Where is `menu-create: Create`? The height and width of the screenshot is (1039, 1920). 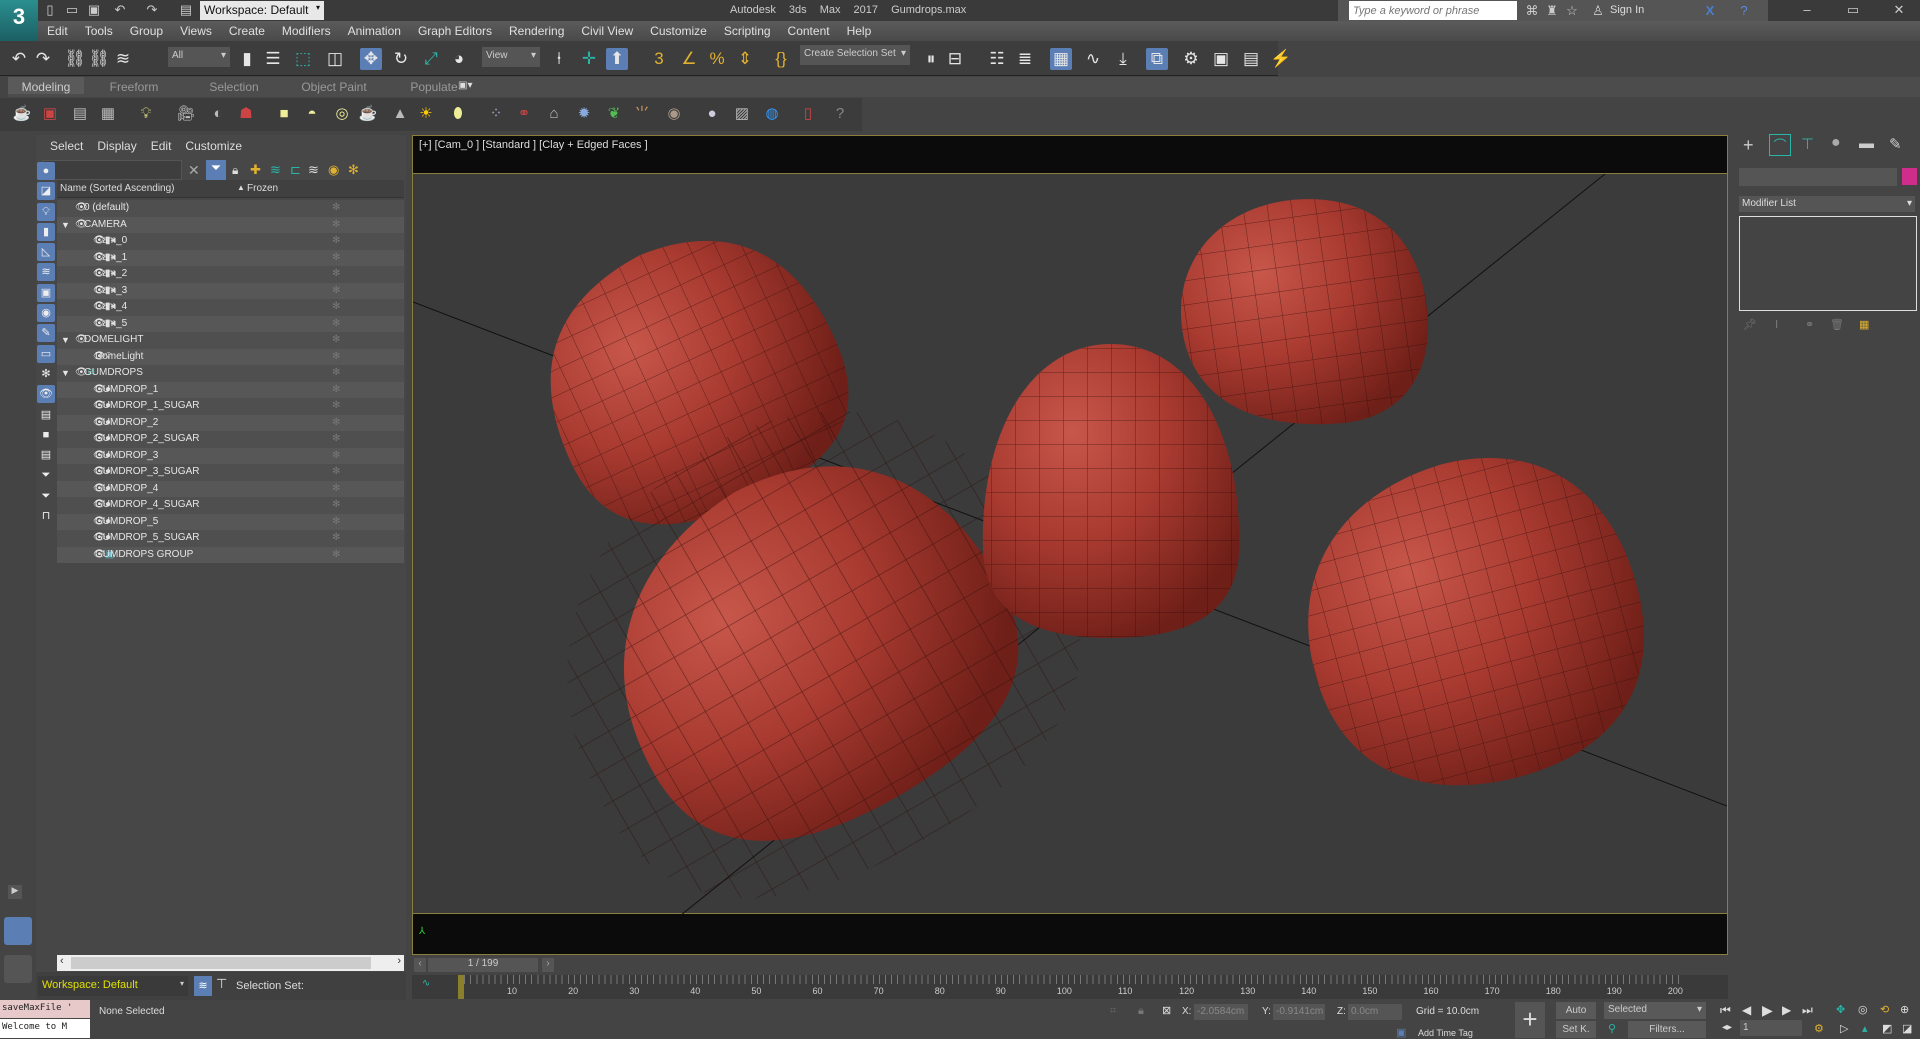
menu-create: Create is located at coordinates (246, 29).